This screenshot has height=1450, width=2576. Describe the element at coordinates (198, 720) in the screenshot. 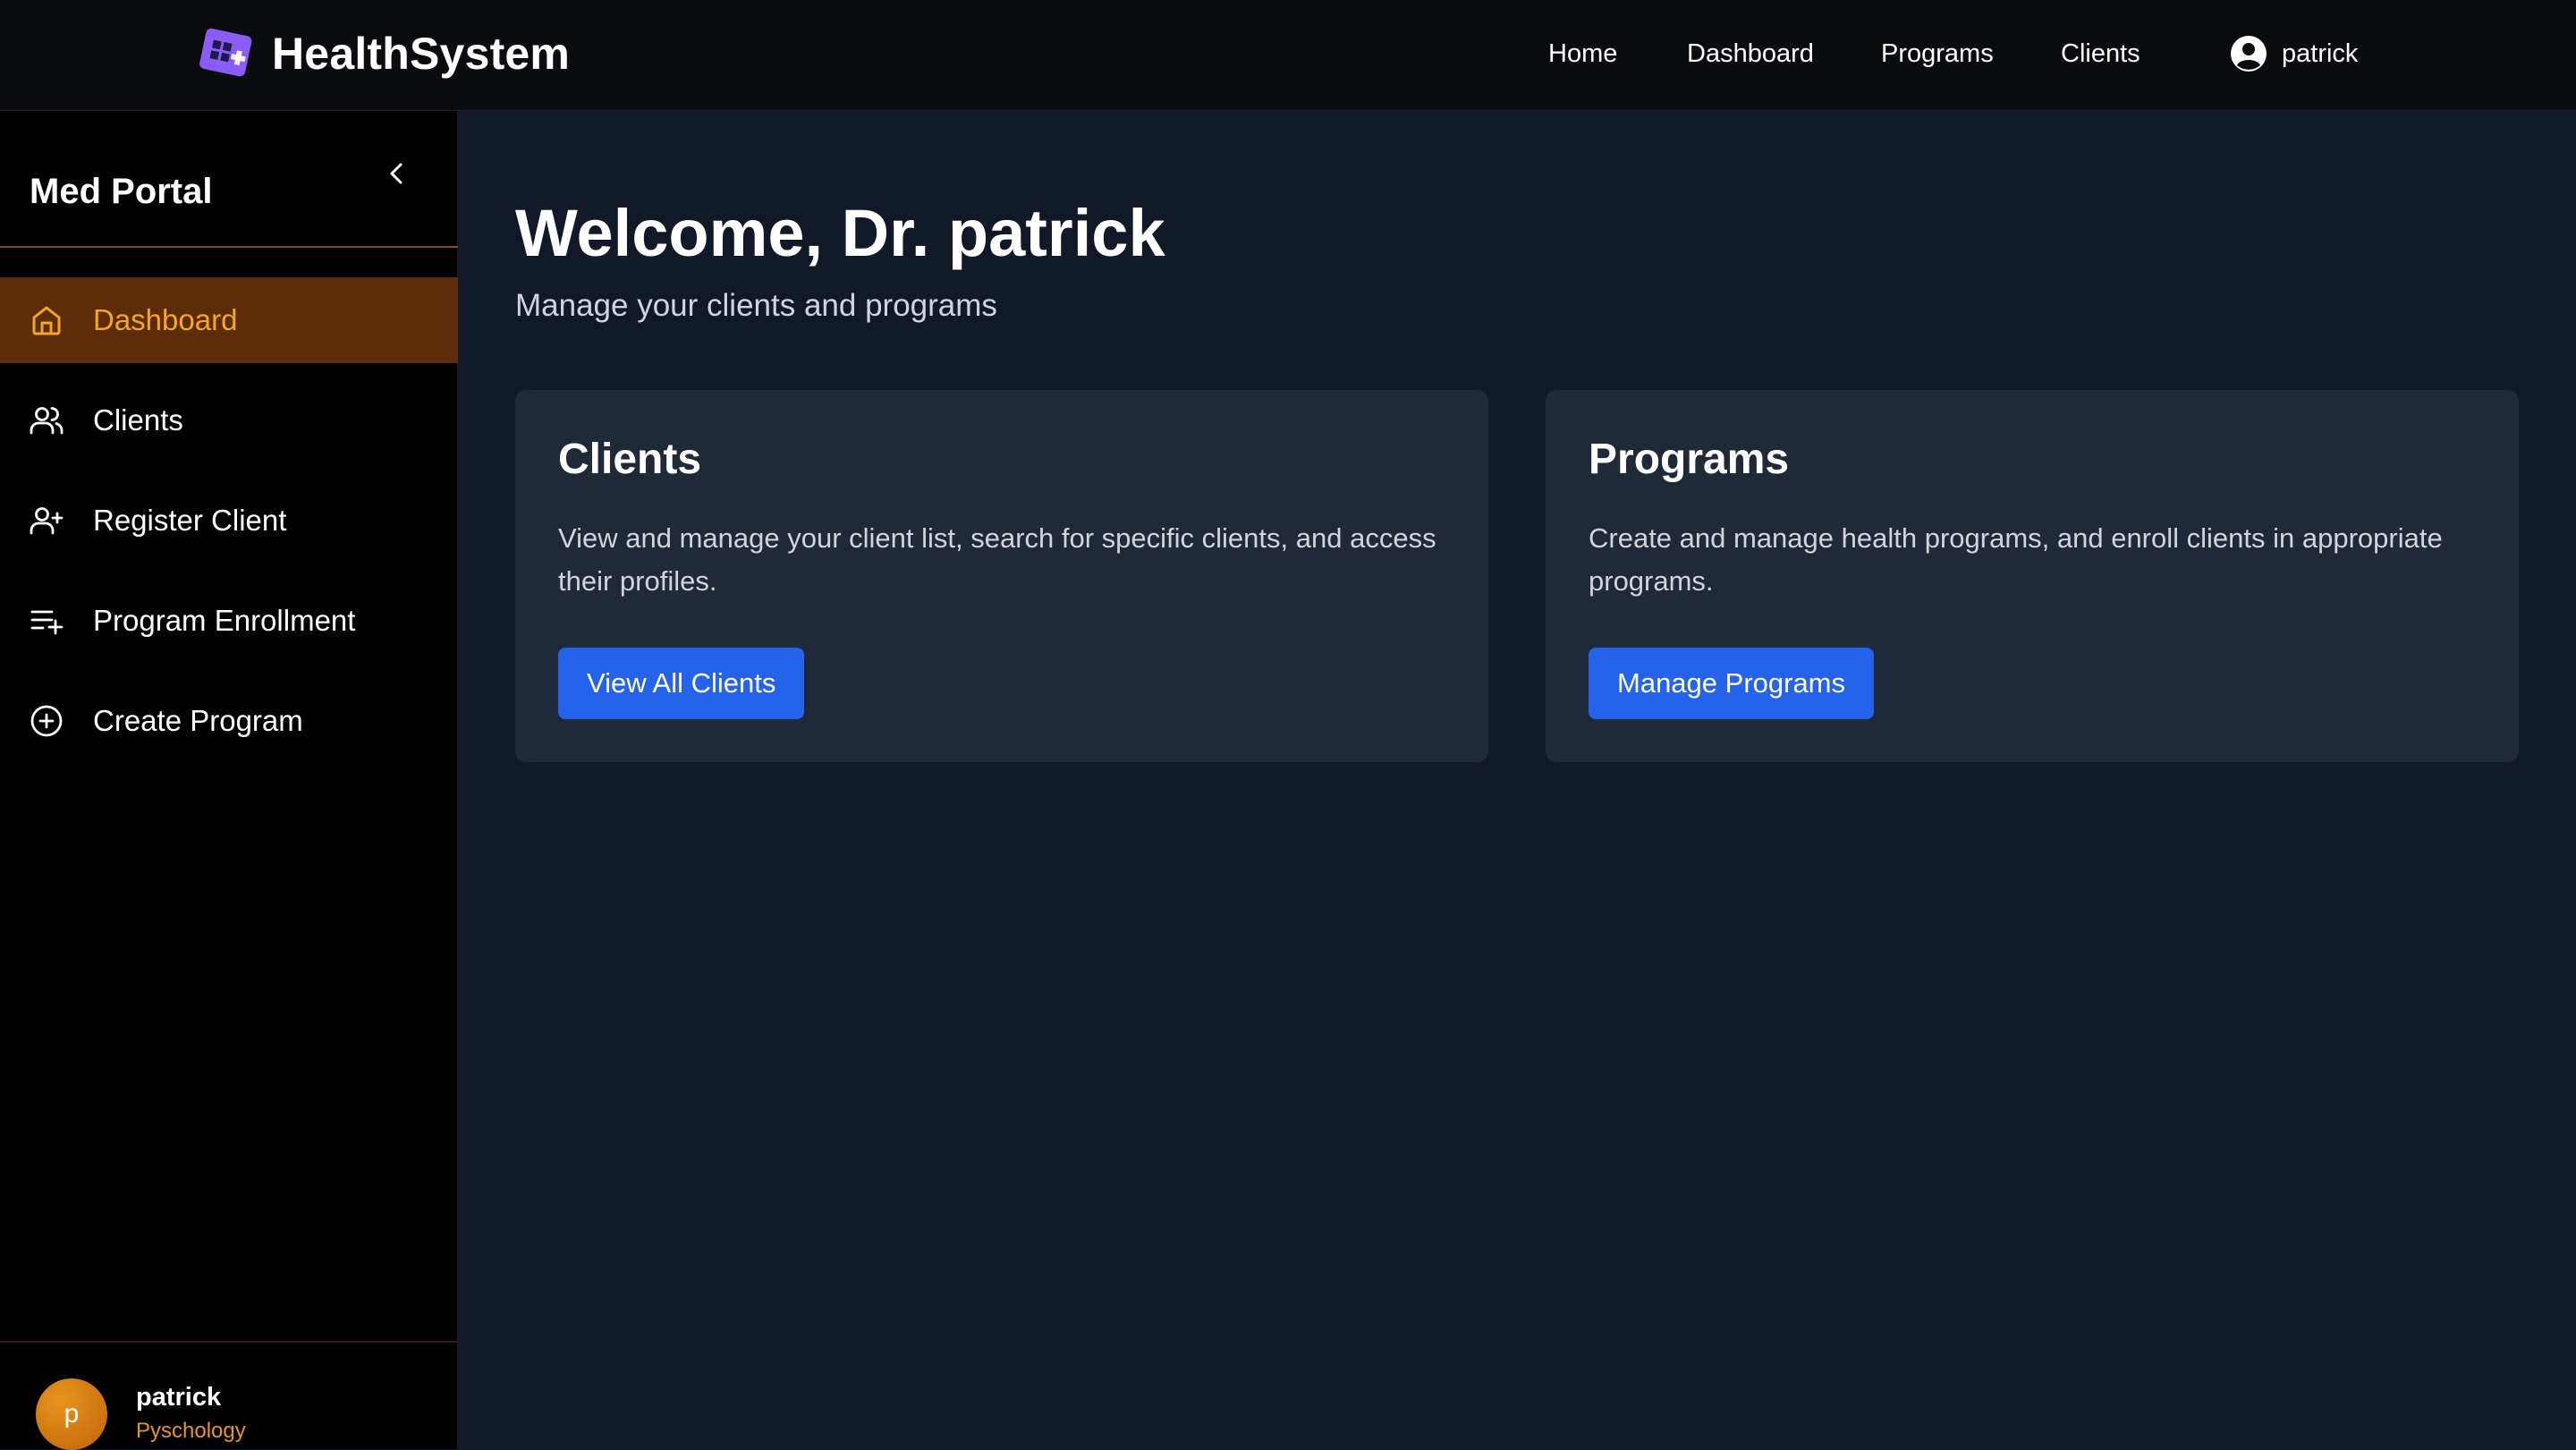

I see `sidebar-item-label: Create Program` at that location.